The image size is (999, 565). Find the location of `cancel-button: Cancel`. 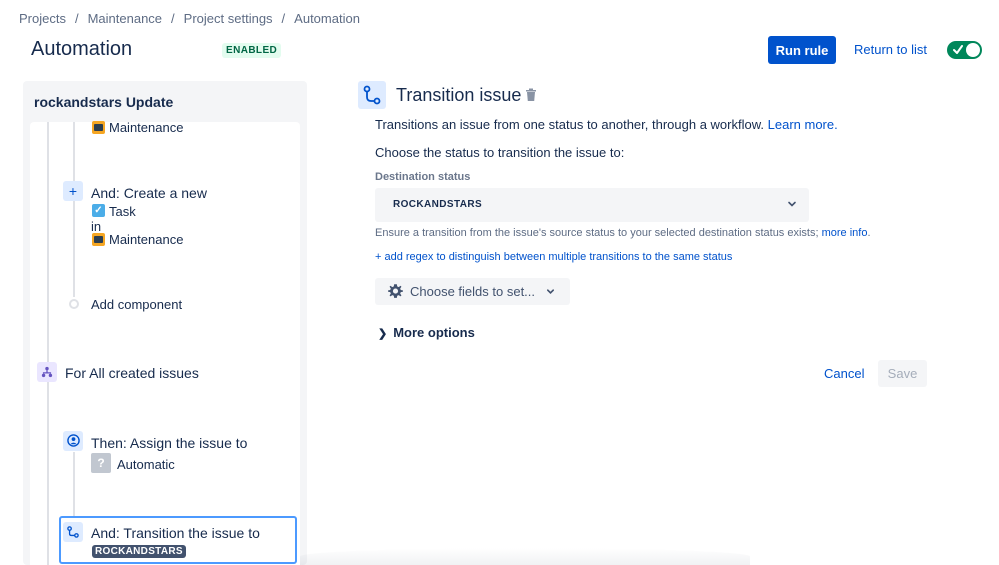

cancel-button: Cancel is located at coordinates (844, 373).